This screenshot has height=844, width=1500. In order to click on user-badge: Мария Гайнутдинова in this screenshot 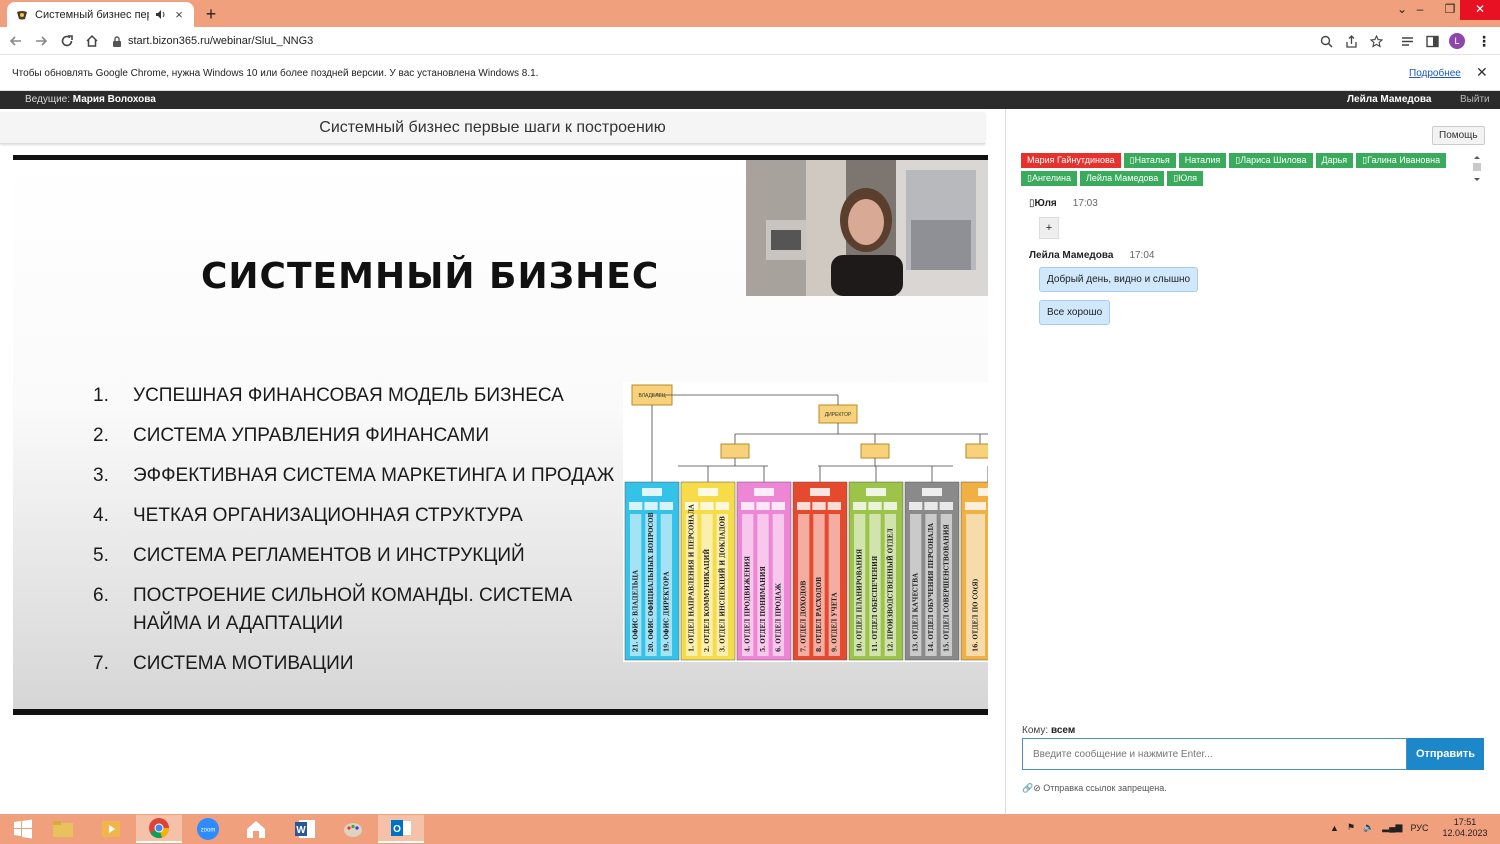, I will do `click(1071, 160)`.